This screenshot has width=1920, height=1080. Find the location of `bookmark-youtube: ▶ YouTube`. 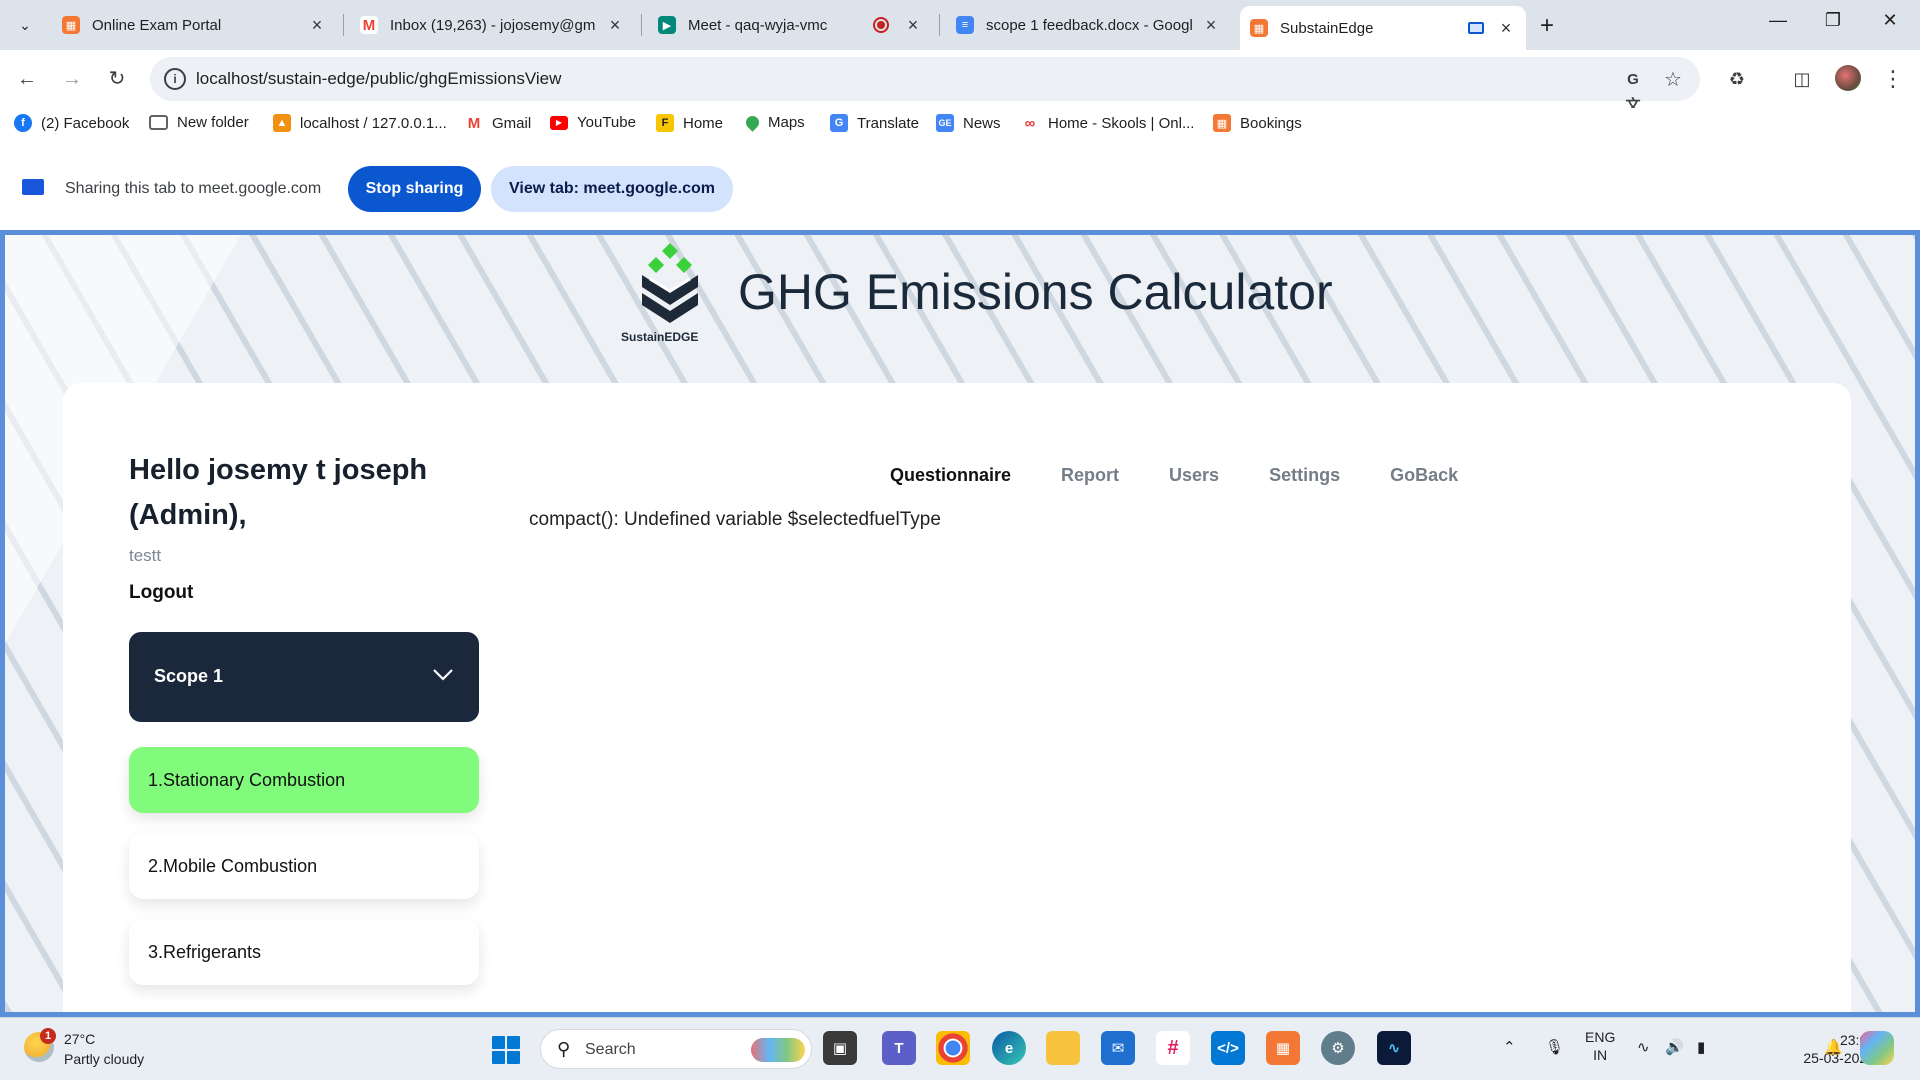

bookmark-youtube: ▶ YouTube is located at coordinates (593, 122).